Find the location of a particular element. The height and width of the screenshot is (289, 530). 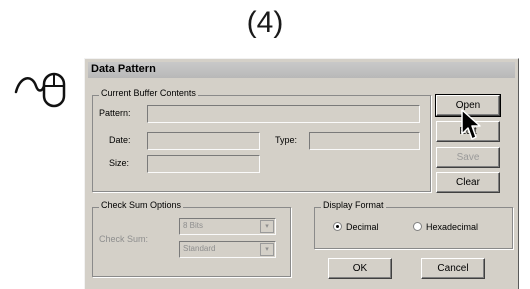

checksum-bits-select: 8 Bits ▾ is located at coordinates (227, 226).